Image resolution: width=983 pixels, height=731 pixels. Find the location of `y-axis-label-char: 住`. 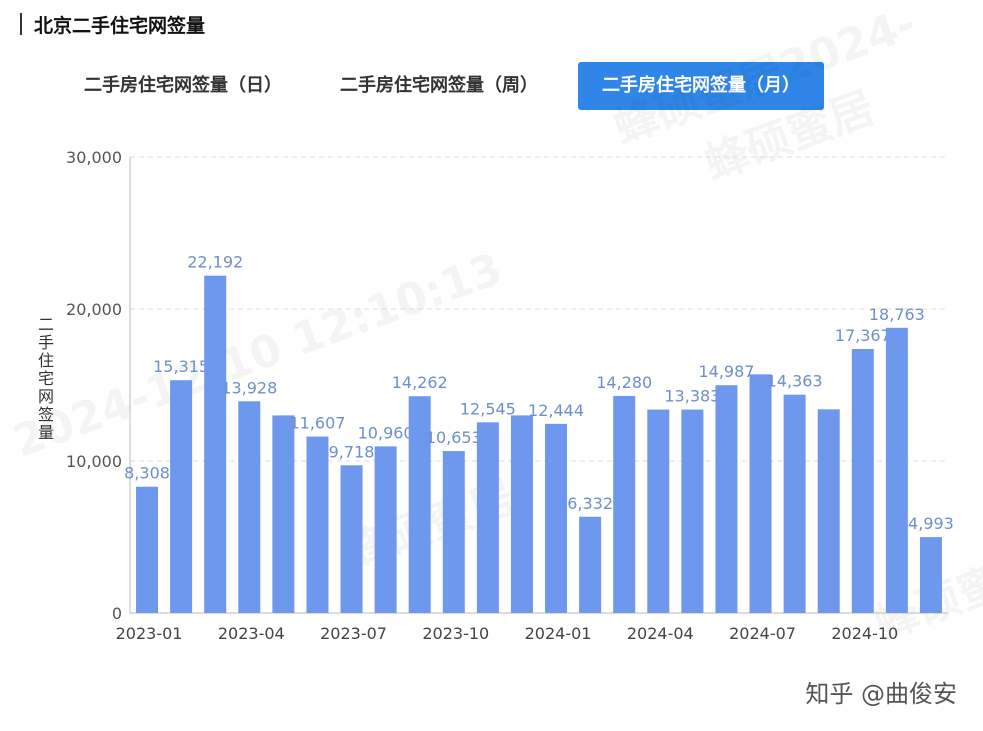

y-axis-label-char: 住 is located at coordinates (46, 360).